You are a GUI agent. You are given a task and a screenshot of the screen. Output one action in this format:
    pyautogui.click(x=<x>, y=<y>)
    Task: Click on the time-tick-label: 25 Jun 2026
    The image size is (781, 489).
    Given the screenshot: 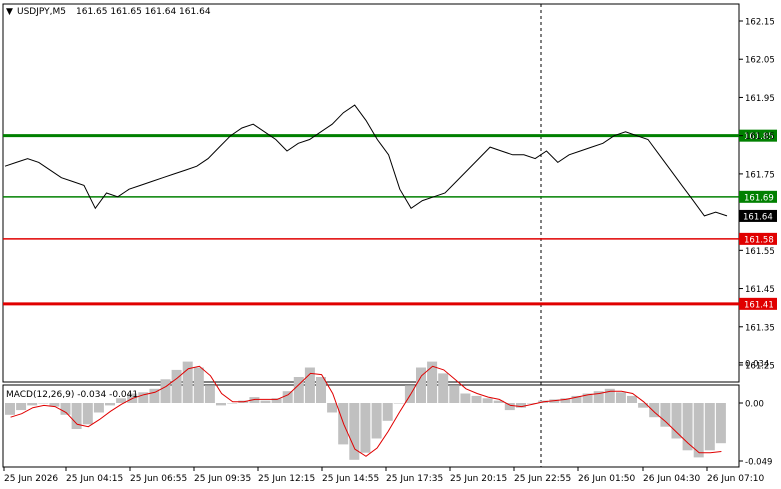 What is the action you would take?
    pyautogui.click(x=31, y=479)
    